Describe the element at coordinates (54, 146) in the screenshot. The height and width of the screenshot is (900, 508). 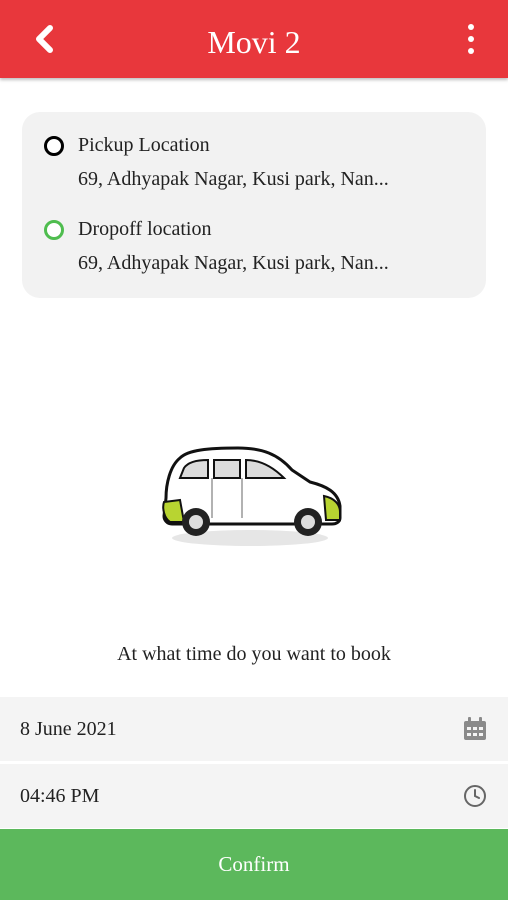
I see `pickup-marker-icon` at that location.